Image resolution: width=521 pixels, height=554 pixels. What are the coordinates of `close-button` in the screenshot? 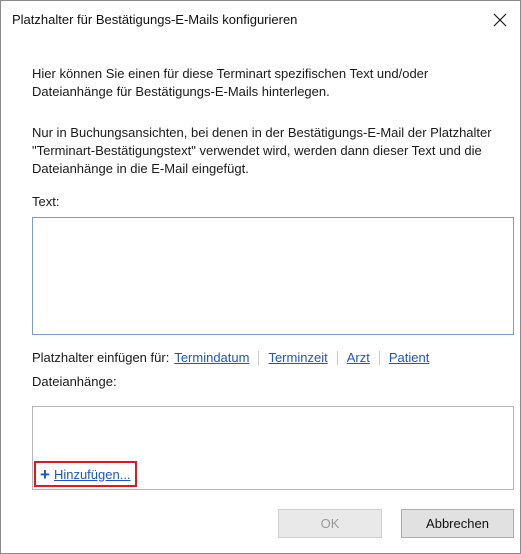 It's located at (500, 20).